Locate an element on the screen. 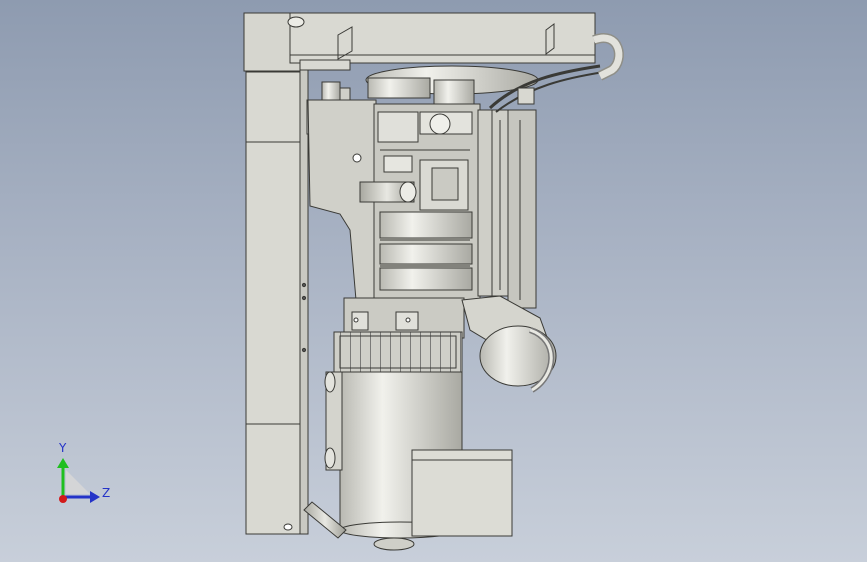 The image size is (867, 562). radiator-frame is located at coordinates (282, 273).